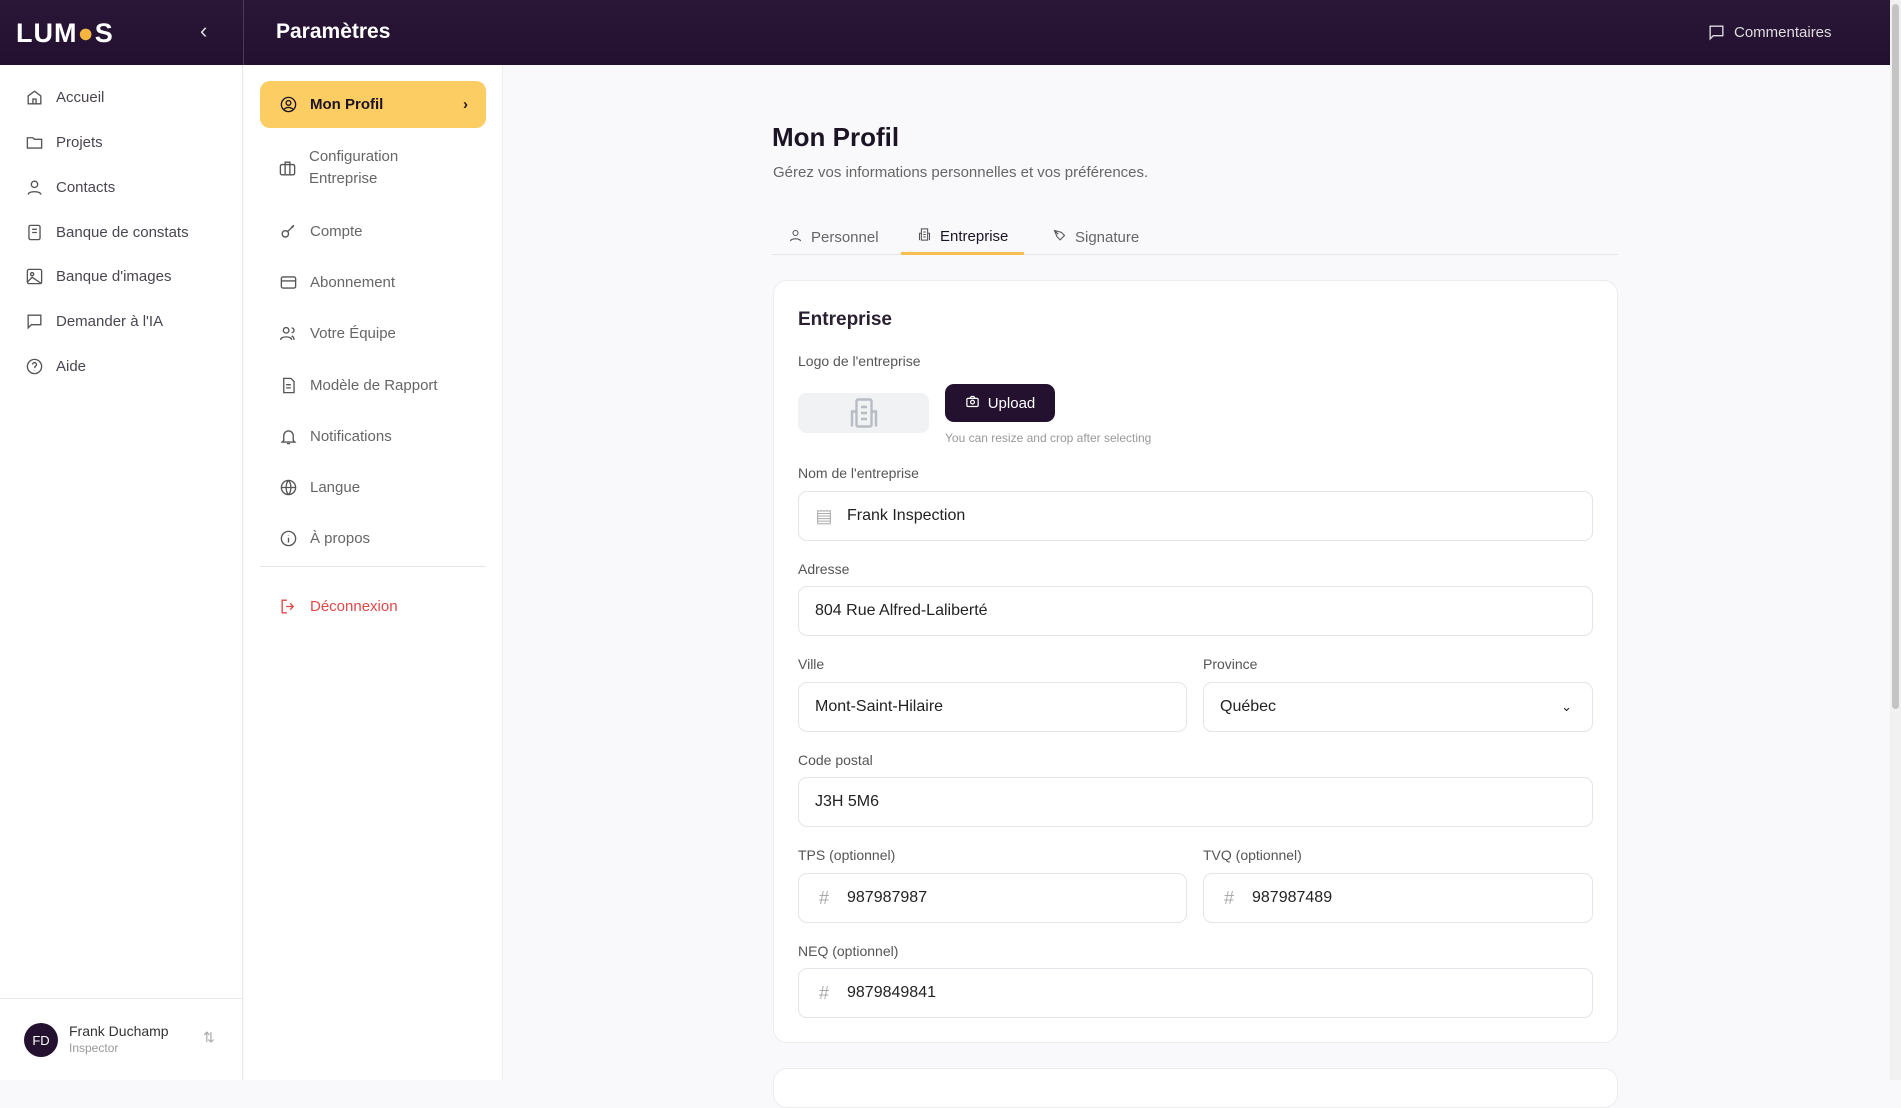 This screenshot has height=1108, width=1901. What do you see at coordinates (288, 606) in the screenshot?
I see `logout-icon` at bounding box center [288, 606].